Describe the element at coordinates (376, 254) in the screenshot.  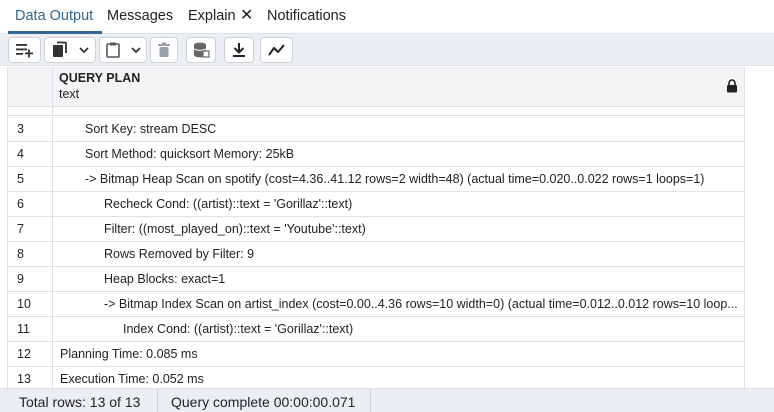
I see `table-row: 8 Rows Removed by Filter: 9` at that location.